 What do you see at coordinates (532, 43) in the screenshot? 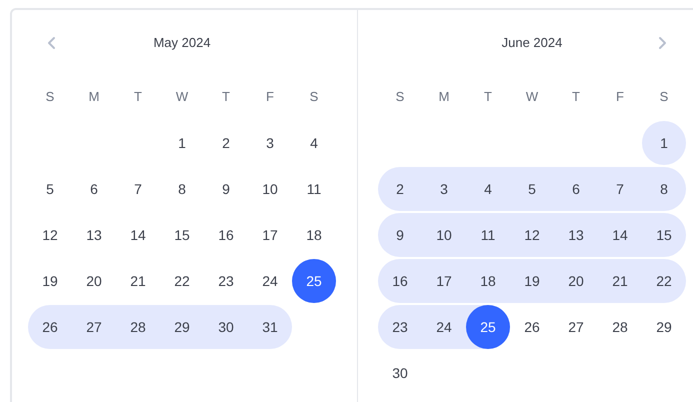
I see `month-title: June 2024` at bounding box center [532, 43].